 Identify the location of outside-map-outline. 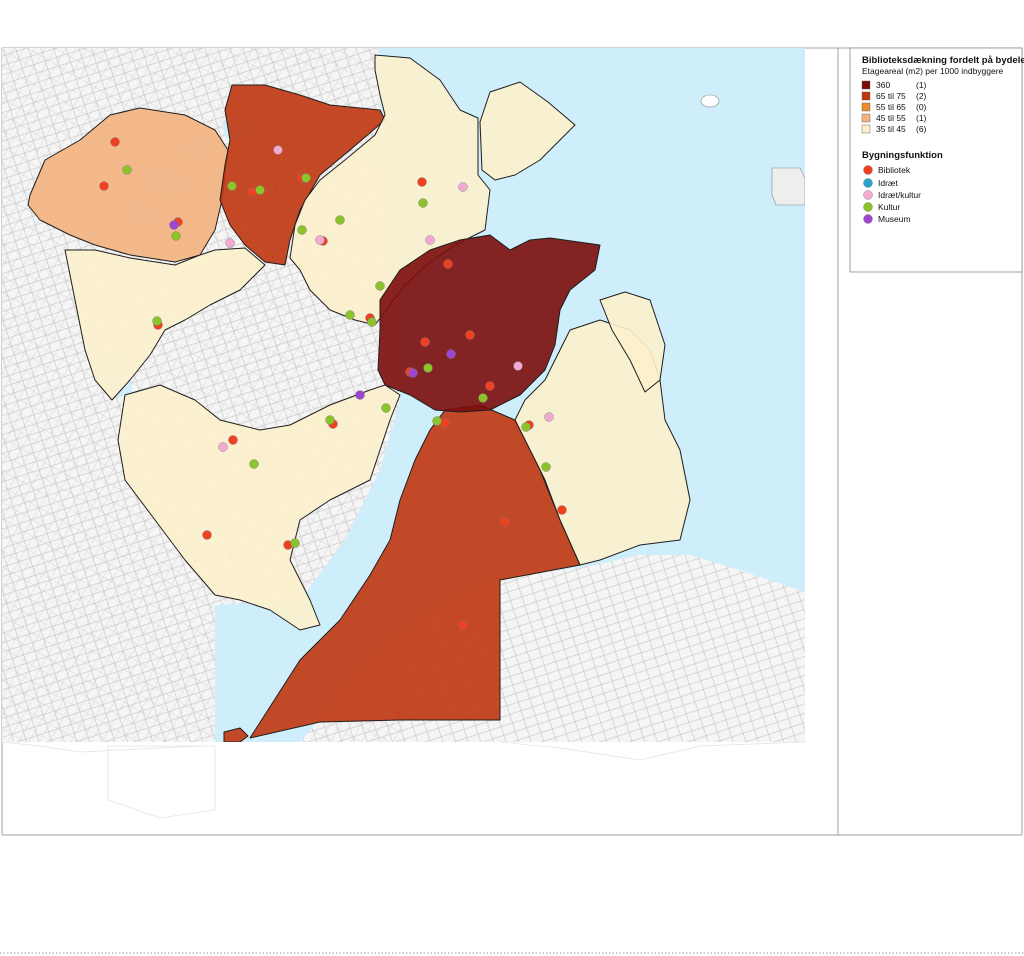
(403, 780).